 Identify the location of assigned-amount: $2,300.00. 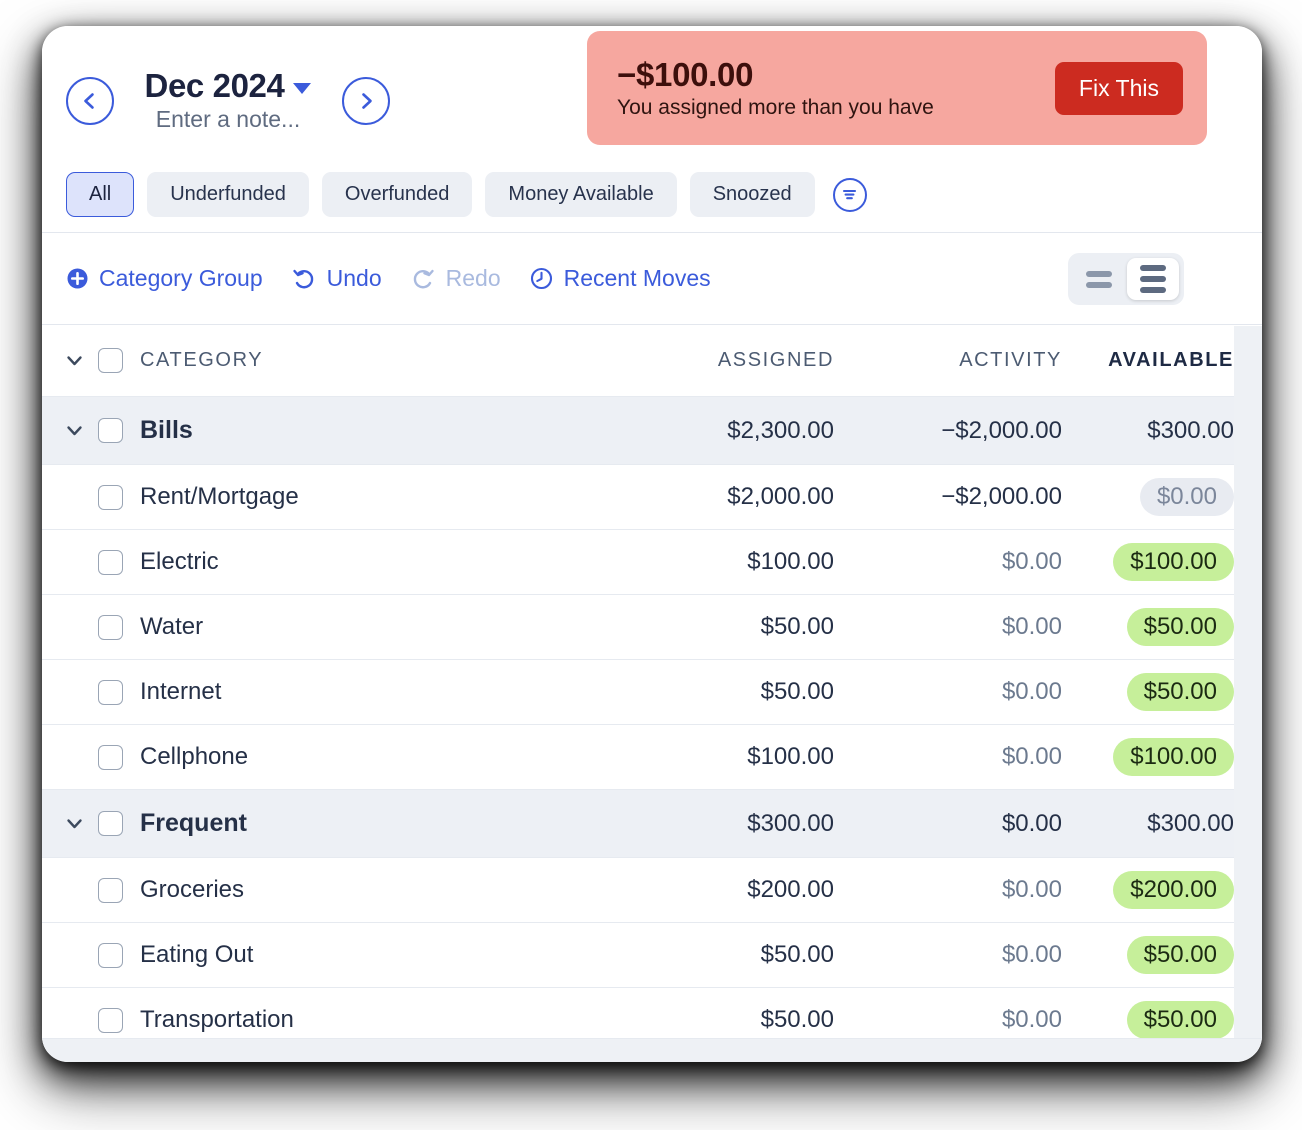
(718, 431).